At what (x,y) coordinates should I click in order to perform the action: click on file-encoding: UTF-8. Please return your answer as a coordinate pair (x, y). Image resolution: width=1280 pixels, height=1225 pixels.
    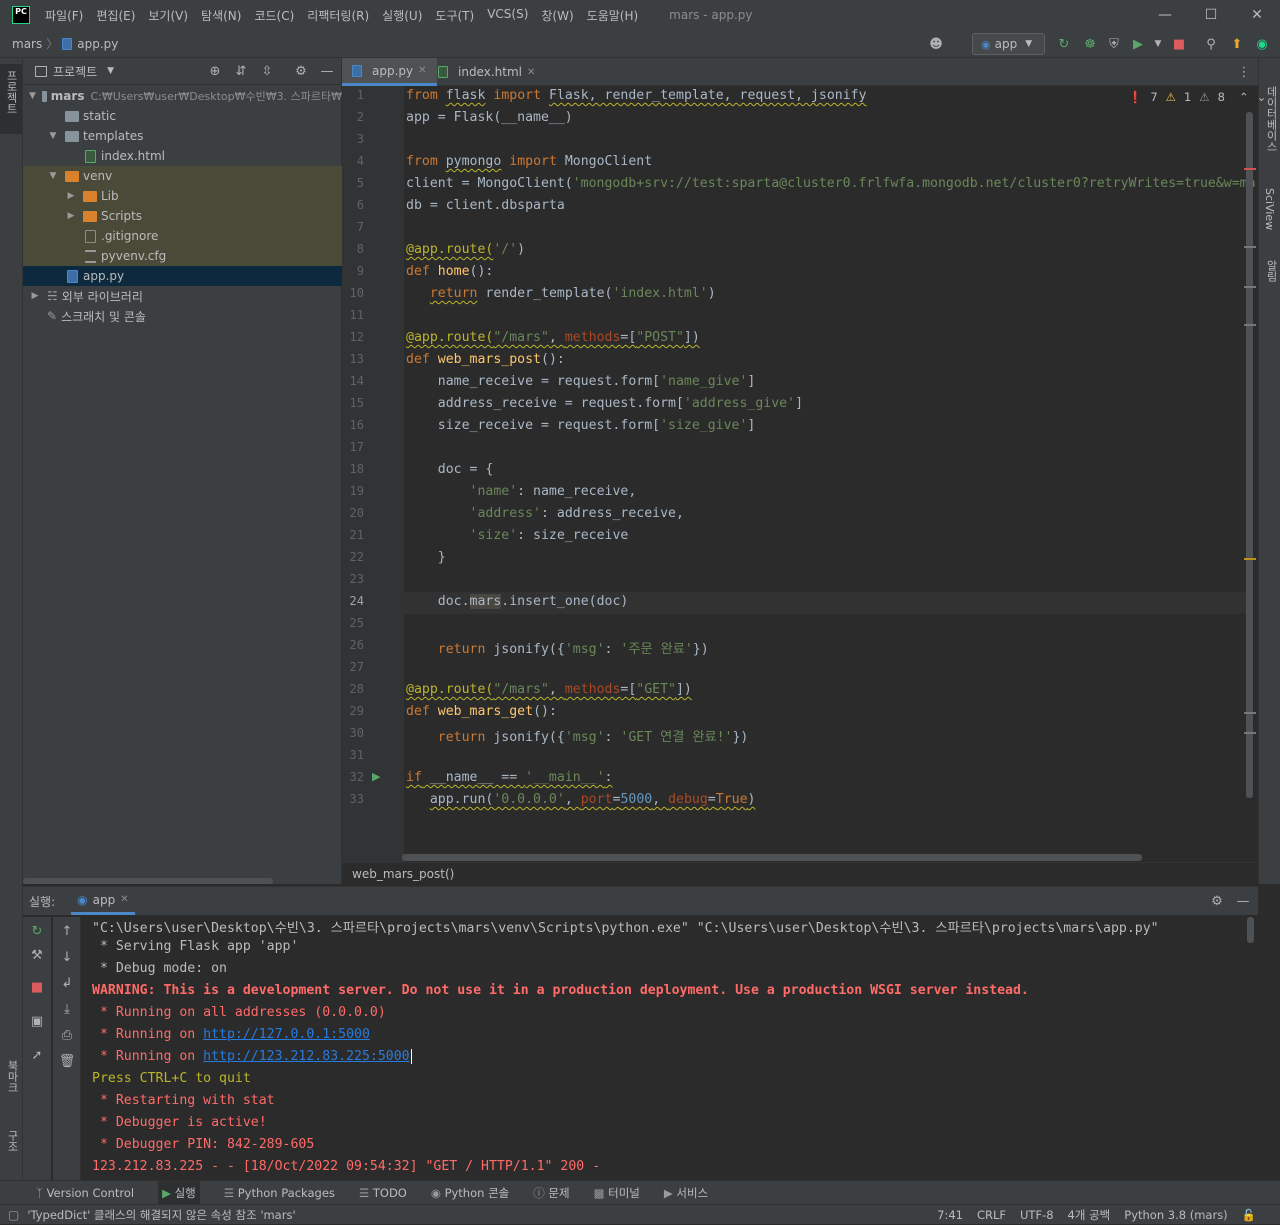
    Looking at the image, I should click on (1037, 1215).